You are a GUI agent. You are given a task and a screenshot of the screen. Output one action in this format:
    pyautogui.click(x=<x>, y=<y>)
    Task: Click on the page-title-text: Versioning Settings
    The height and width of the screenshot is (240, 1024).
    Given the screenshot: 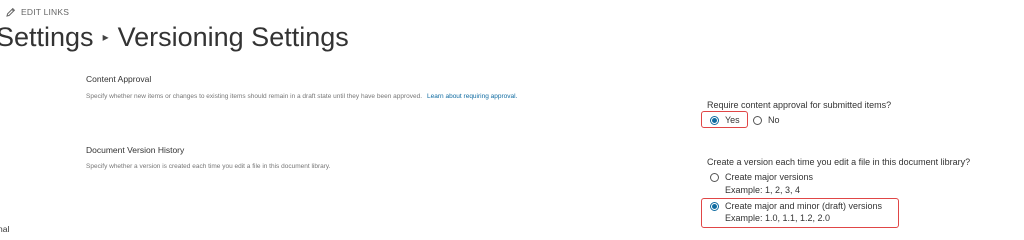 What is the action you would take?
    pyautogui.click(x=233, y=37)
    